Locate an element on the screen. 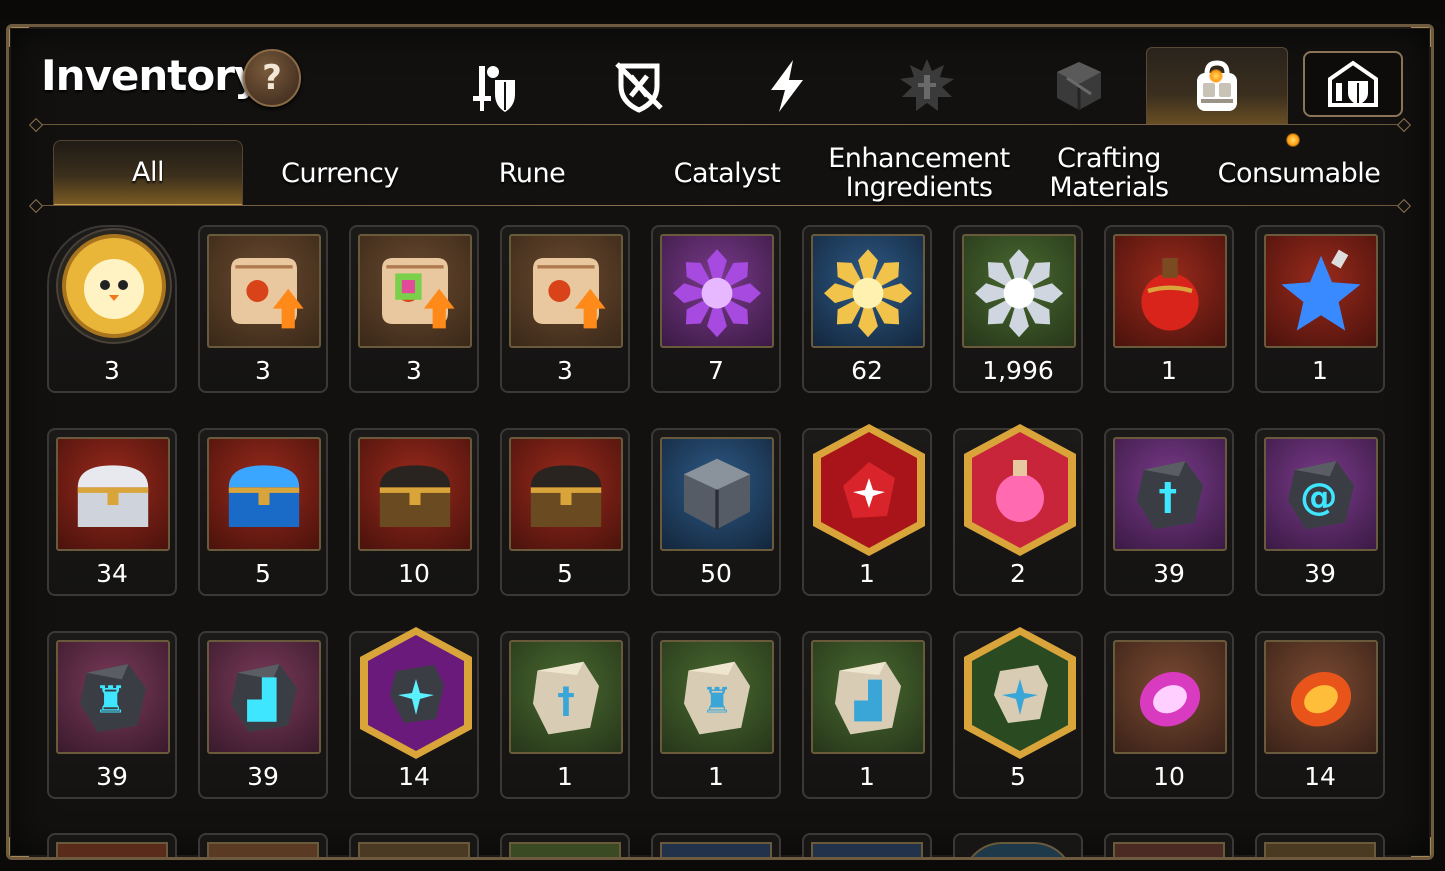 The height and width of the screenshot is (871, 1445). equipment-icon is located at coordinates (494, 89).